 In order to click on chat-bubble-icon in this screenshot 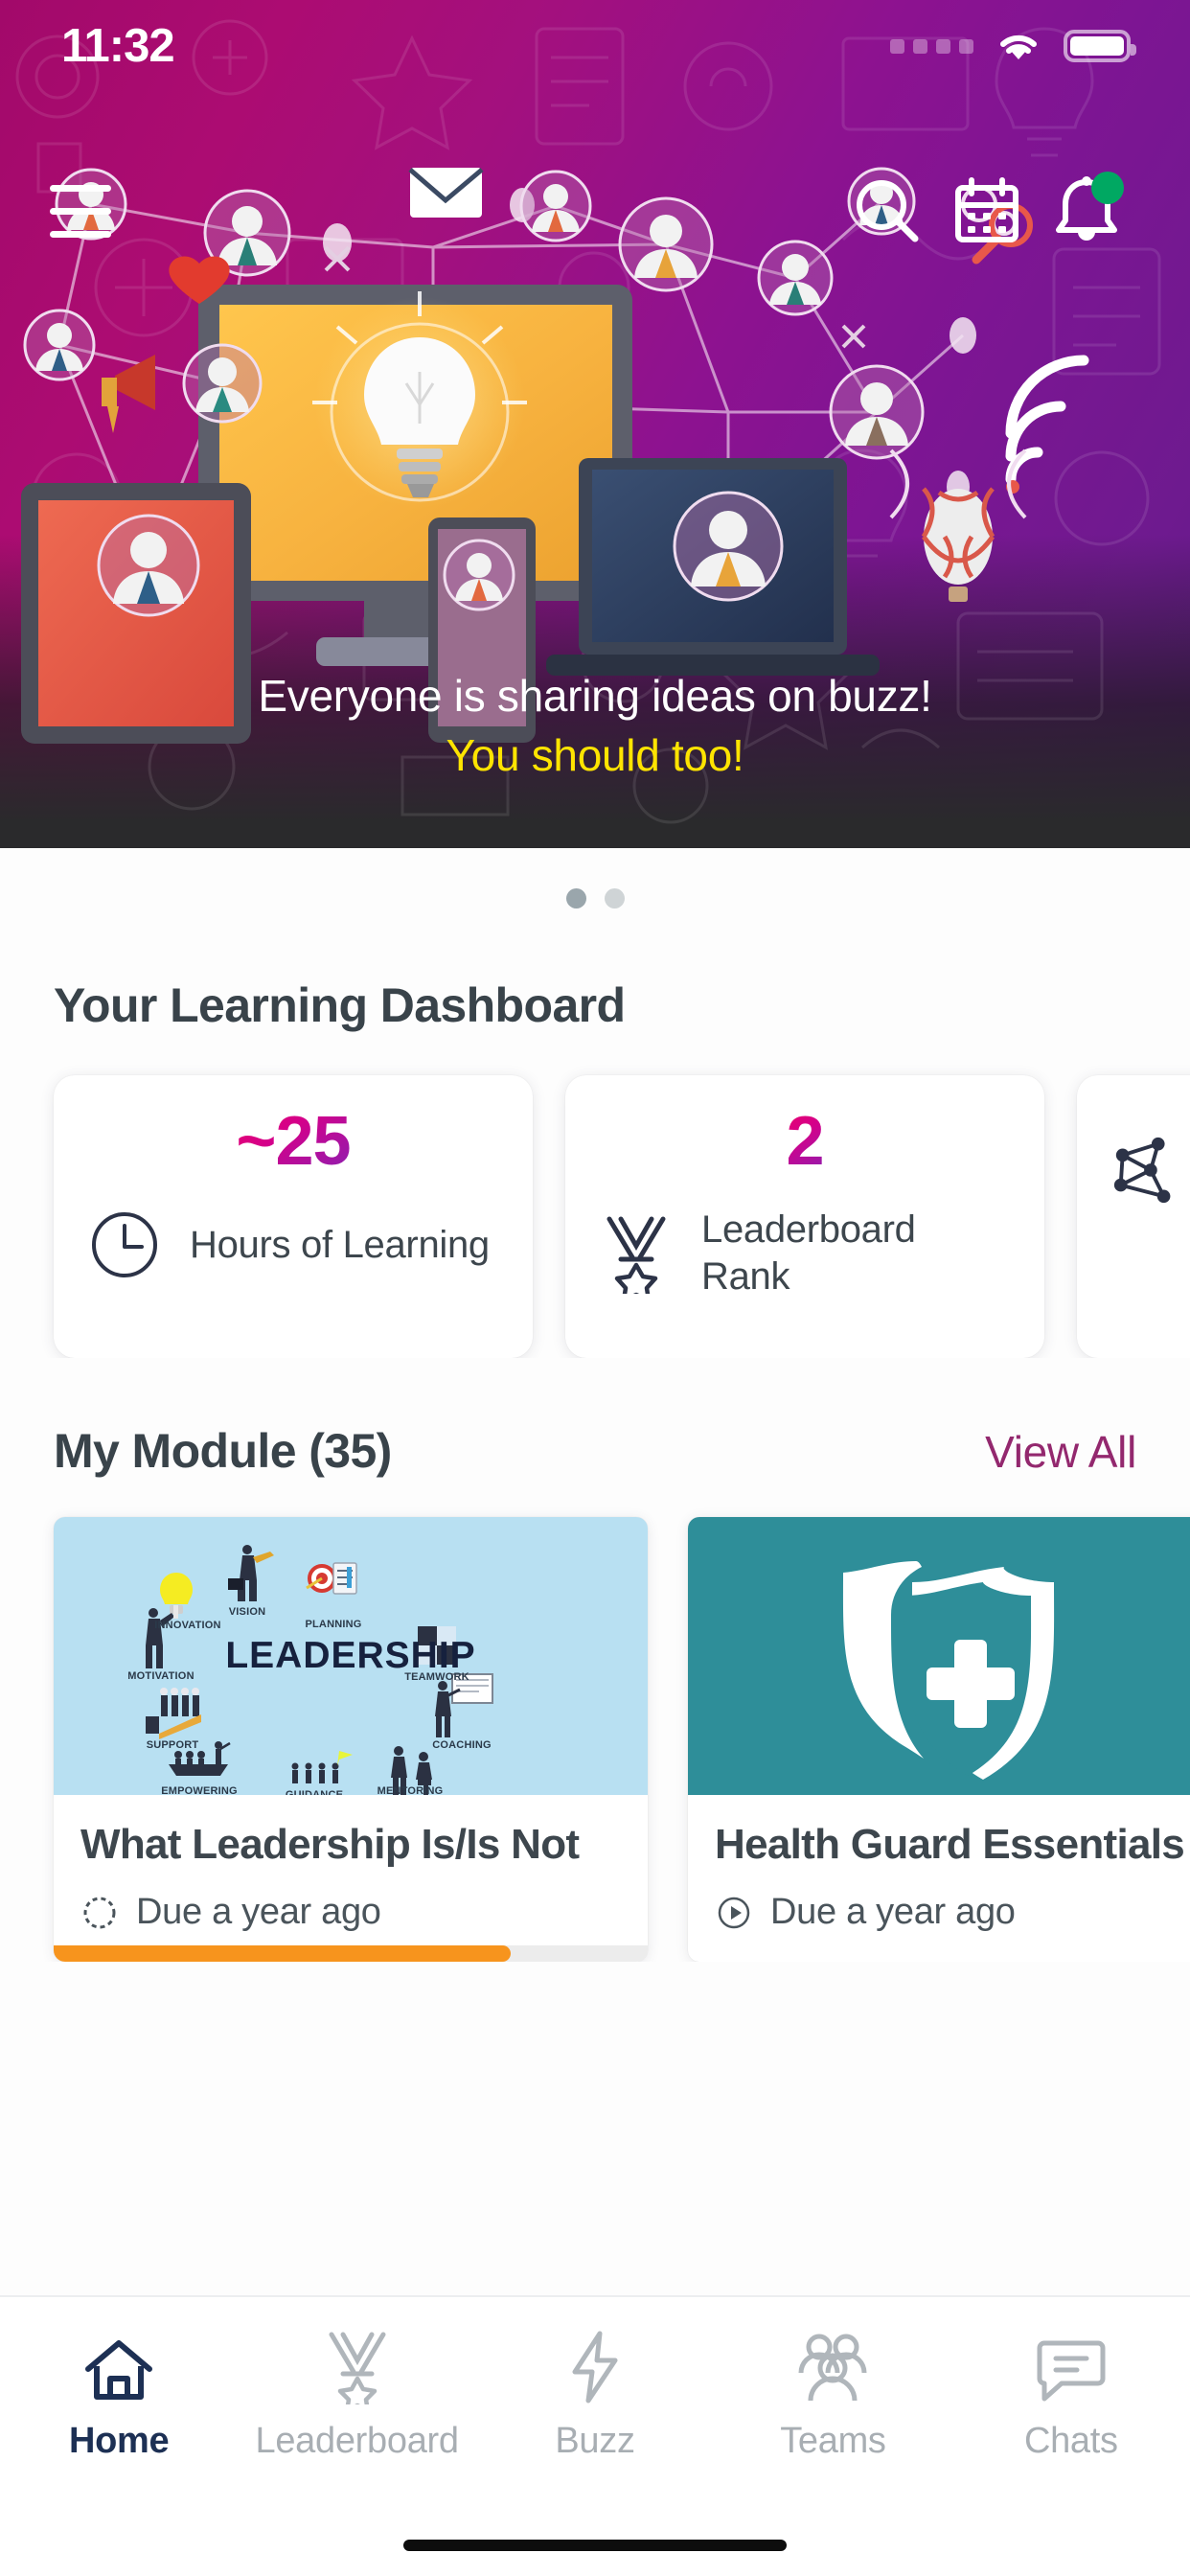, I will do `click(1071, 2367)`.